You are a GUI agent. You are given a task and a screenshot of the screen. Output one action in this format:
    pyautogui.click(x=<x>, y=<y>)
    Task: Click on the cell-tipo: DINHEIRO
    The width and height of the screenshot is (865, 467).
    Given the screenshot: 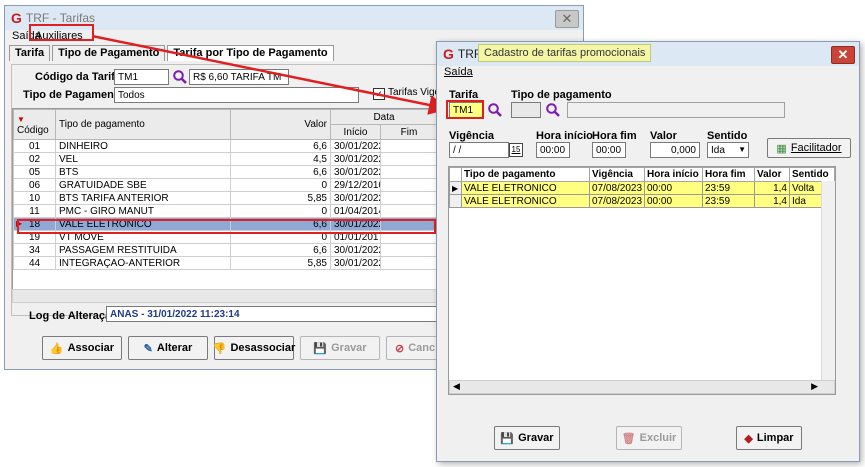 What is the action you would take?
    pyautogui.click(x=143, y=146)
    